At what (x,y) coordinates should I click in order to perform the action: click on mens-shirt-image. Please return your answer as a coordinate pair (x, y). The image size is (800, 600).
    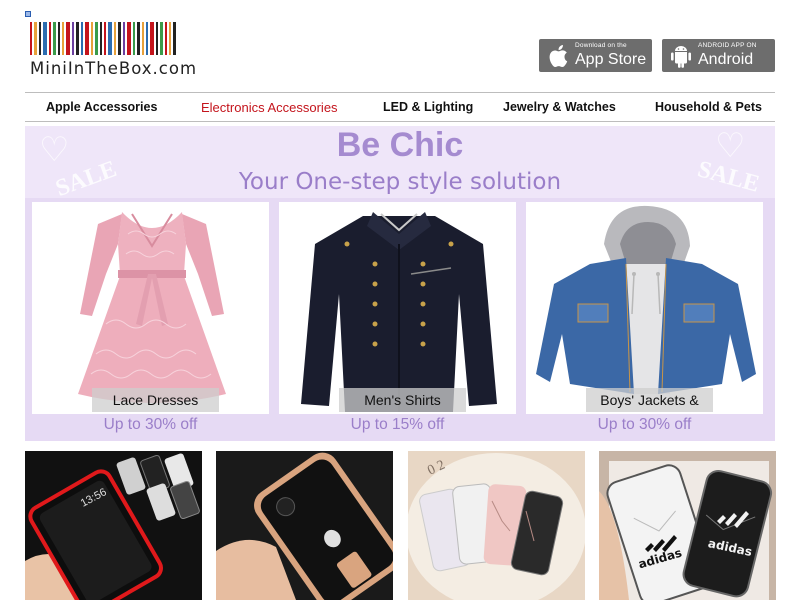
    Looking at the image, I should click on (399, 308).